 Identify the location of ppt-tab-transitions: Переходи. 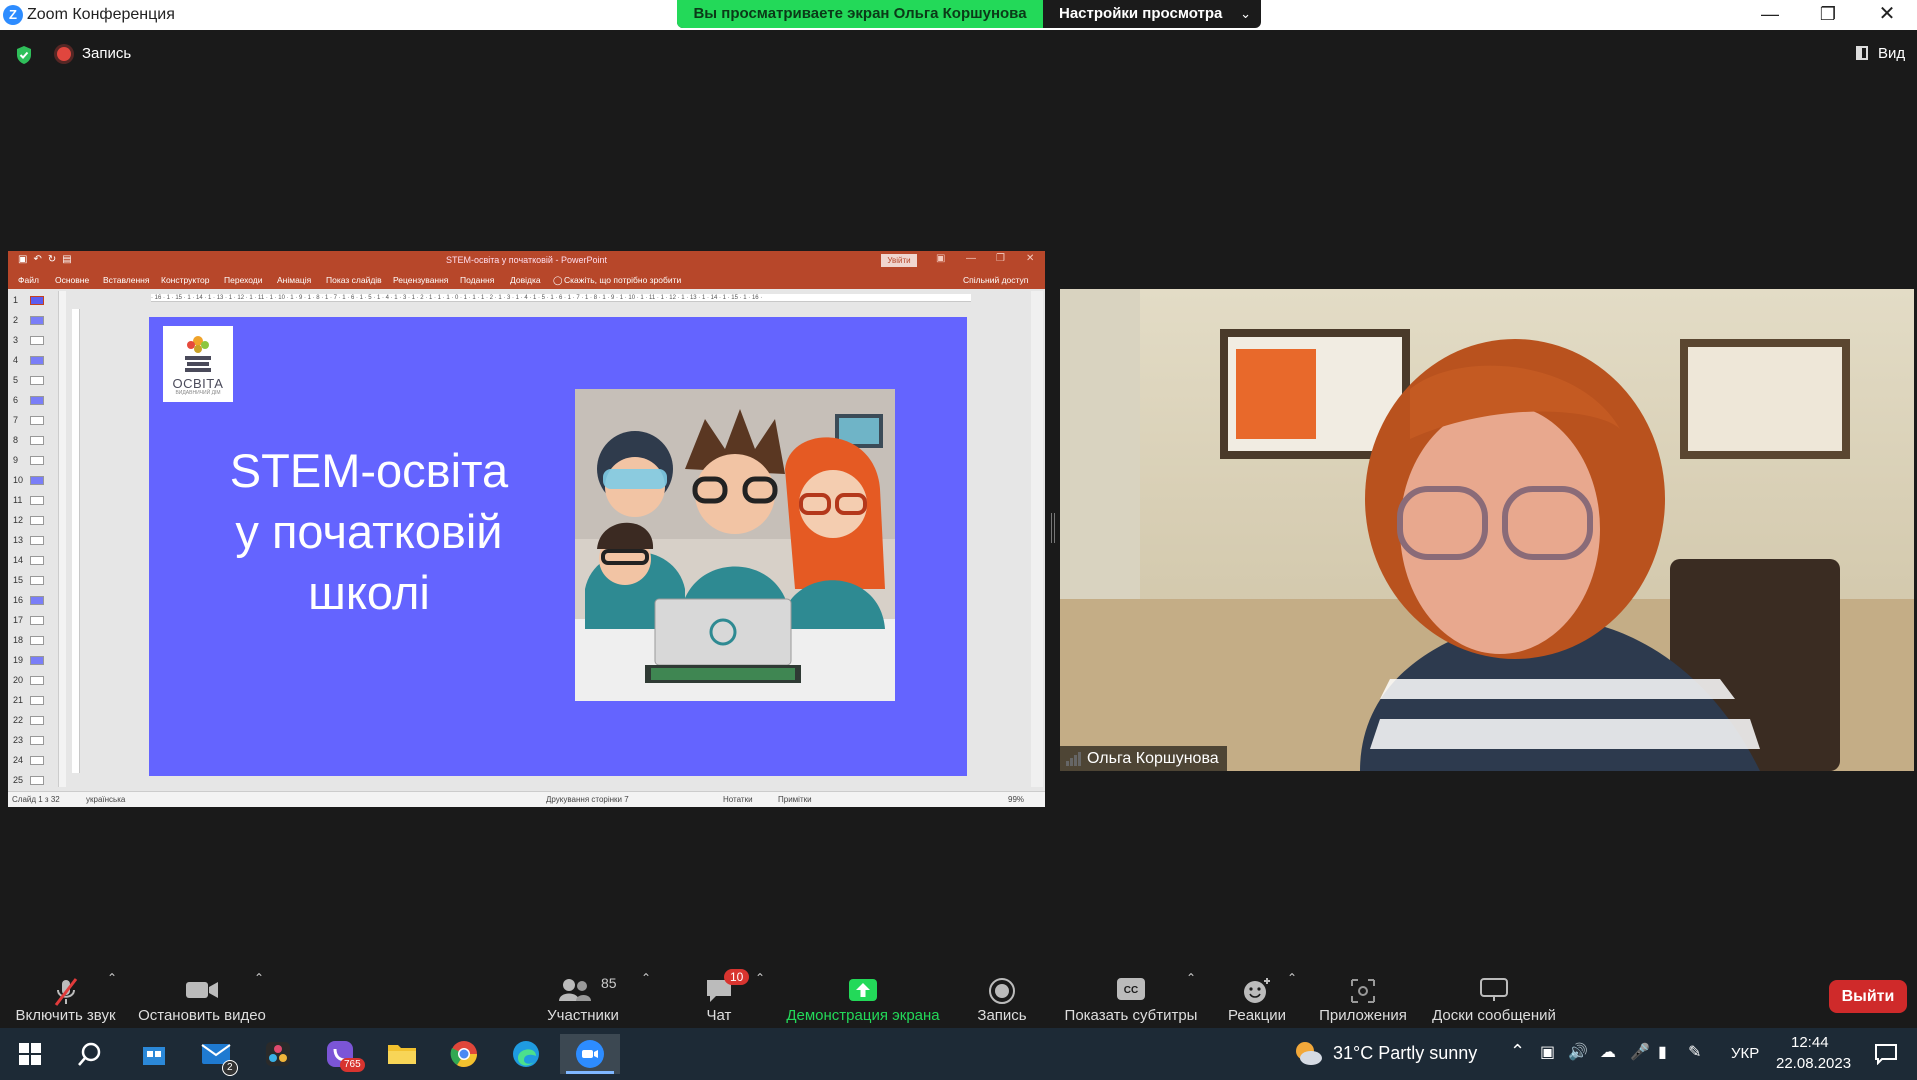
(243, 280).